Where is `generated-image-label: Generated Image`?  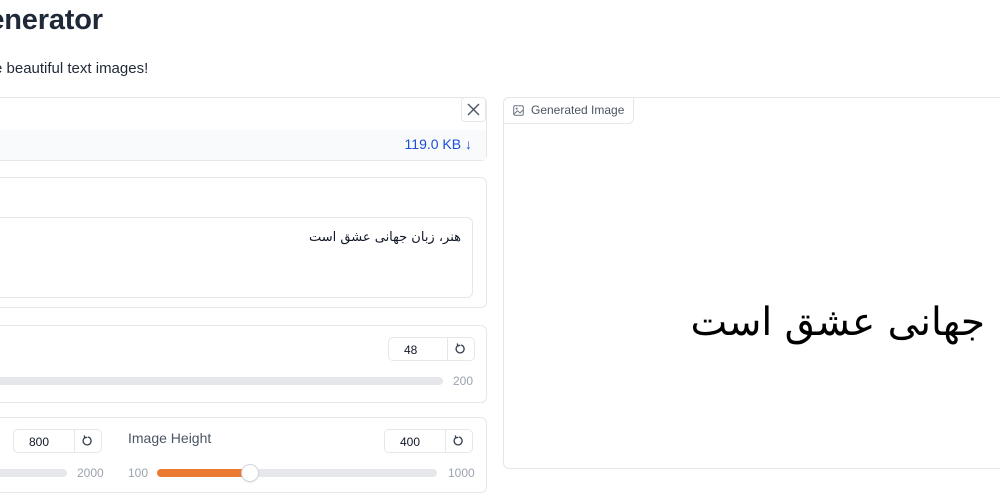
generated-image-label: Generated Image is located at coordinates (569, 110).